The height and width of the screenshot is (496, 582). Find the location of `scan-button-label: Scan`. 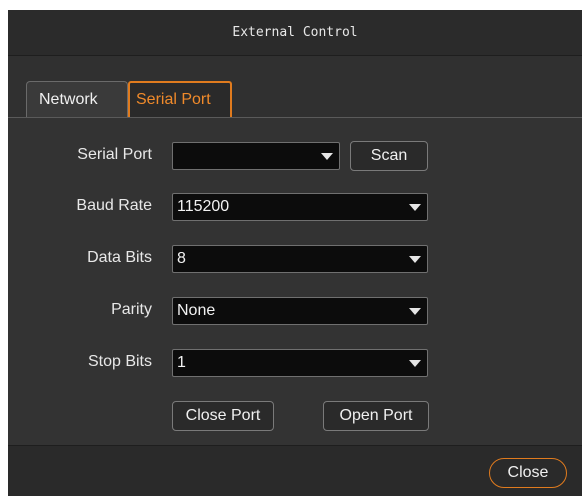

scan-button-label: Scan is located at coordinates (389, 155).